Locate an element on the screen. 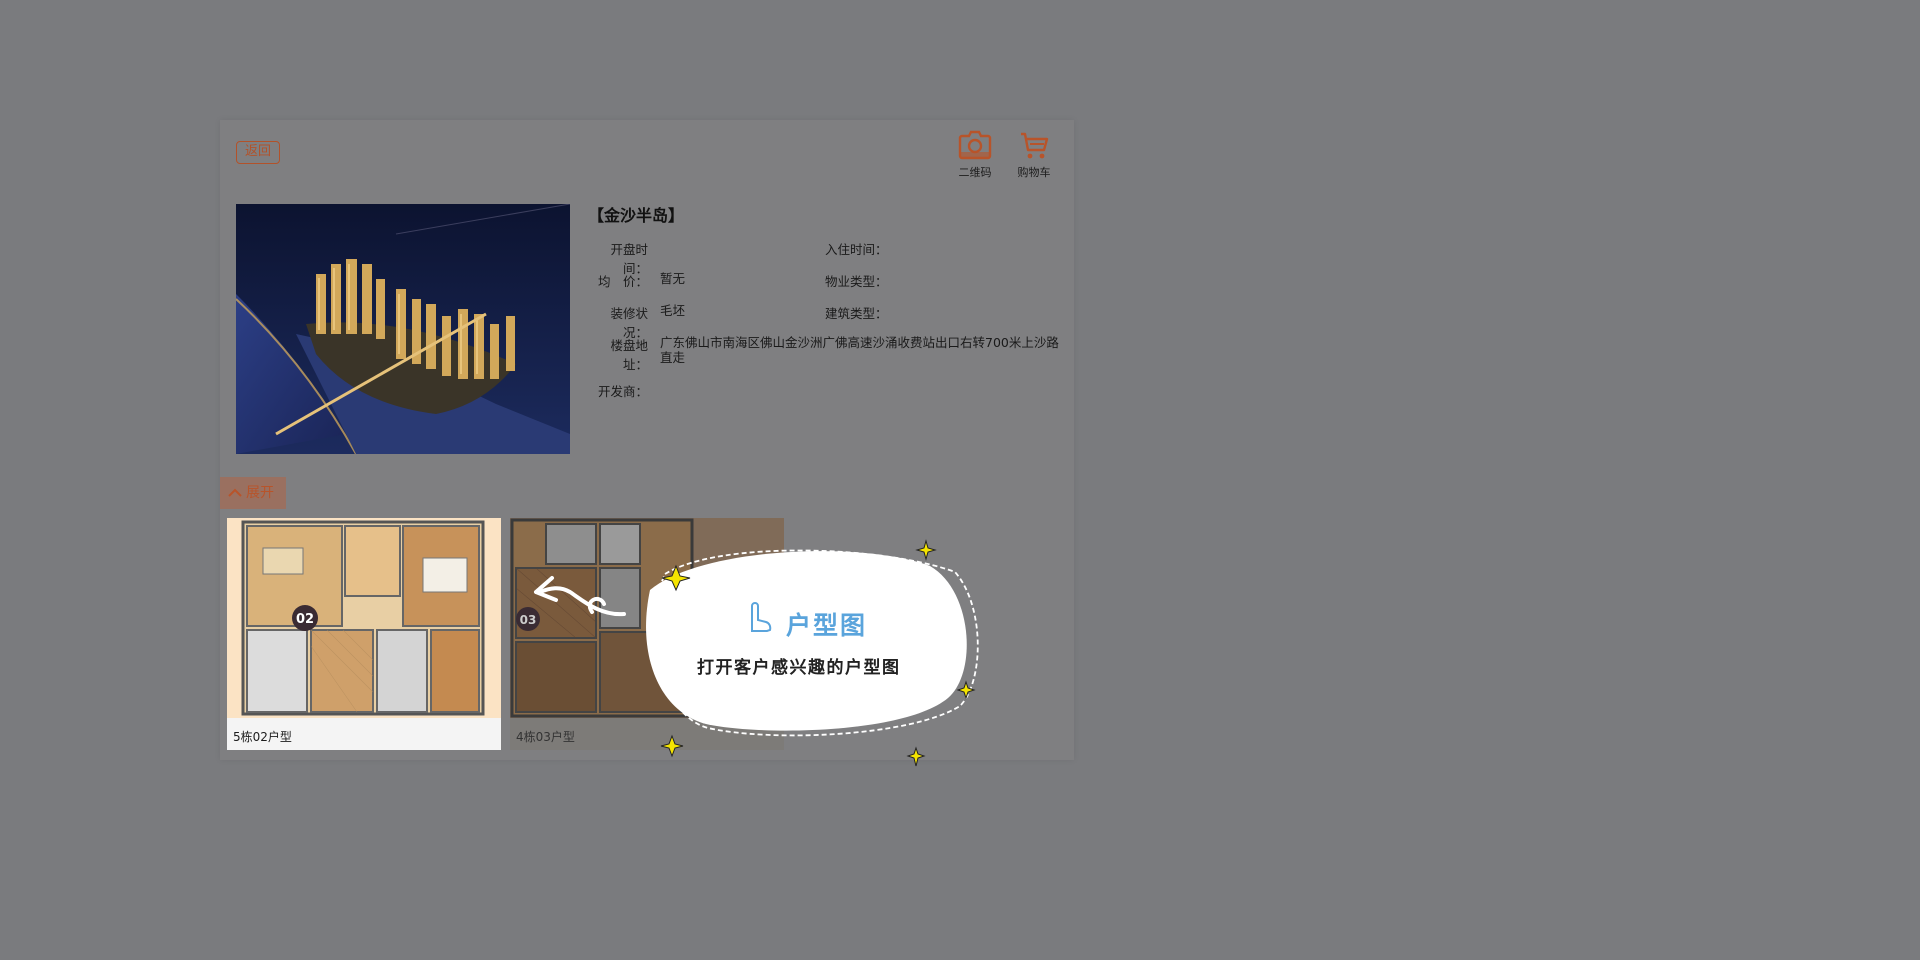 The image size is (1920, 960). address-value: 广东佛山市南海区佛山金沙洲广佛高速沙涌收费站出口右转700米上沙路直走 is located at coordinates (859, 350).